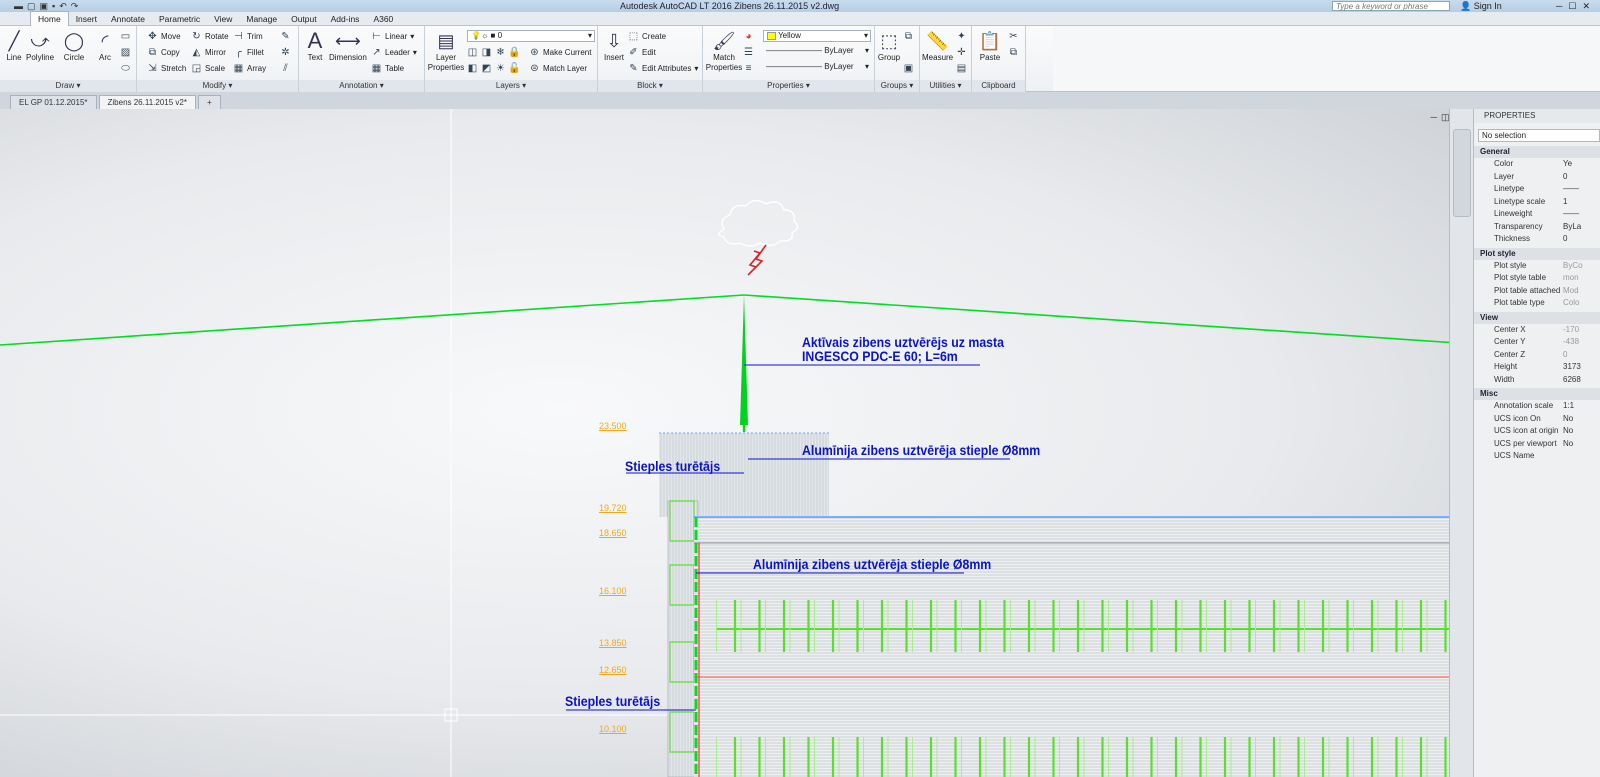 Image resolution: width=1600 pixels, height=777 pixels. Describe the element at coordinates (1537, 239) in the screenshot. I see `property-row: Thickness 0` at that location.